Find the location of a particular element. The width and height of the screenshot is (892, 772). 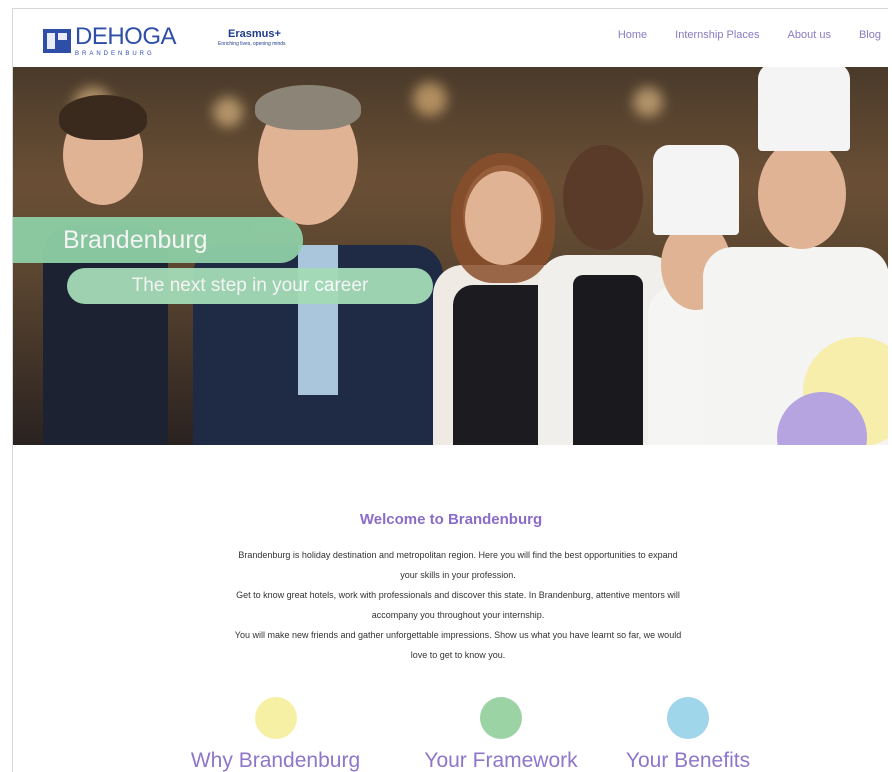

welcome-line: your skills in your profession. is located at coordinates (458, 575).